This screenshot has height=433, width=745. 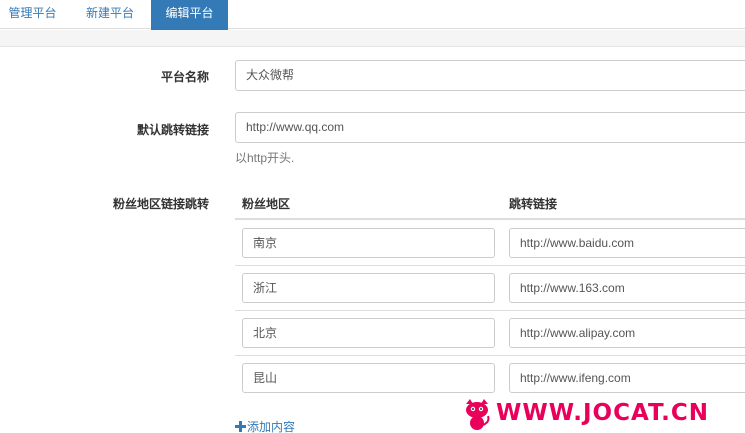 I want to click on region-input: 南京, so click(x=368, y=243).